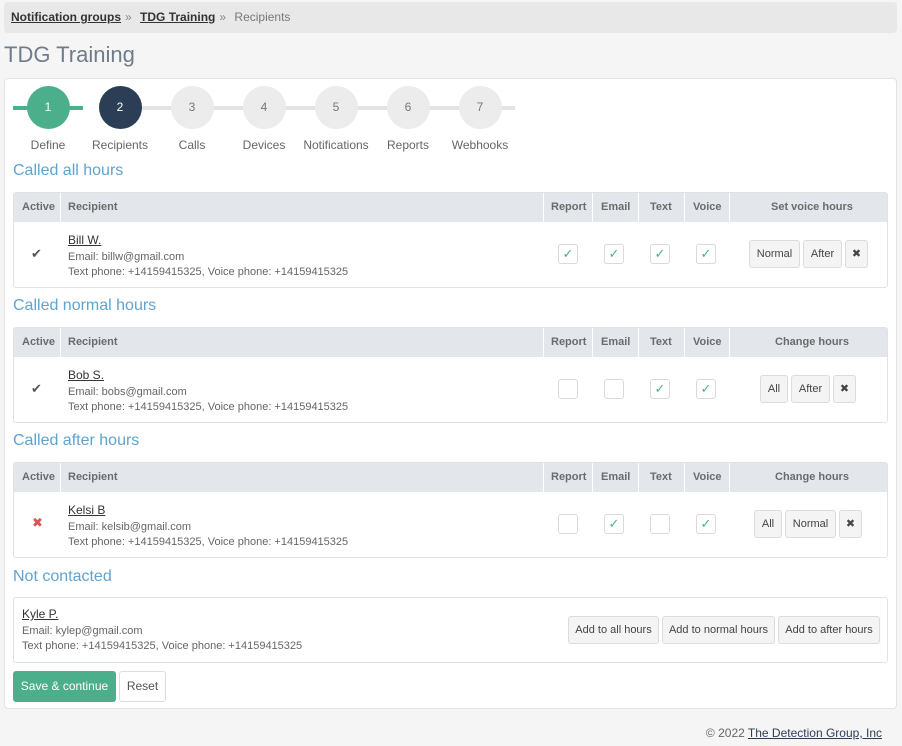 Image resolution: width=902 pixels, height=746 pixels. What do you see at coordinates (69, 54) in the screenshot?
I see `page-title: TDG Training` at bounding box center [69, 54].